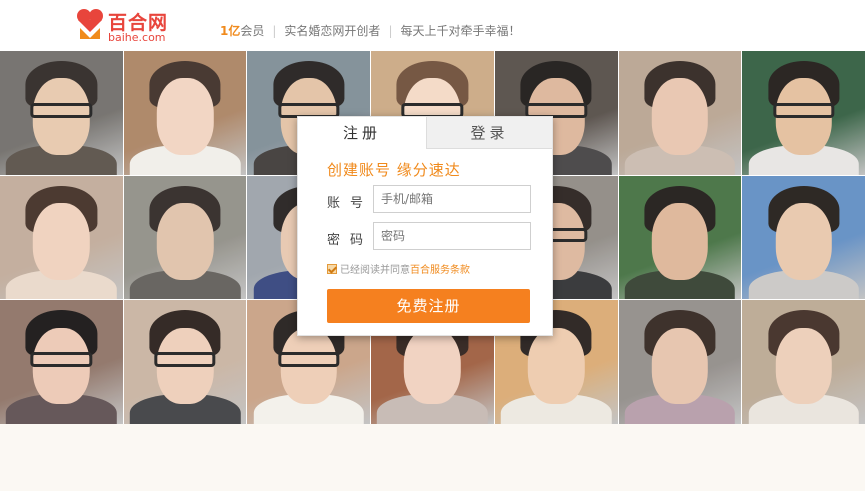 The width and height of the screenshot is (865, 491). I want to click on baihe-logo: 百合网 baihe.com, so click(129, 26).